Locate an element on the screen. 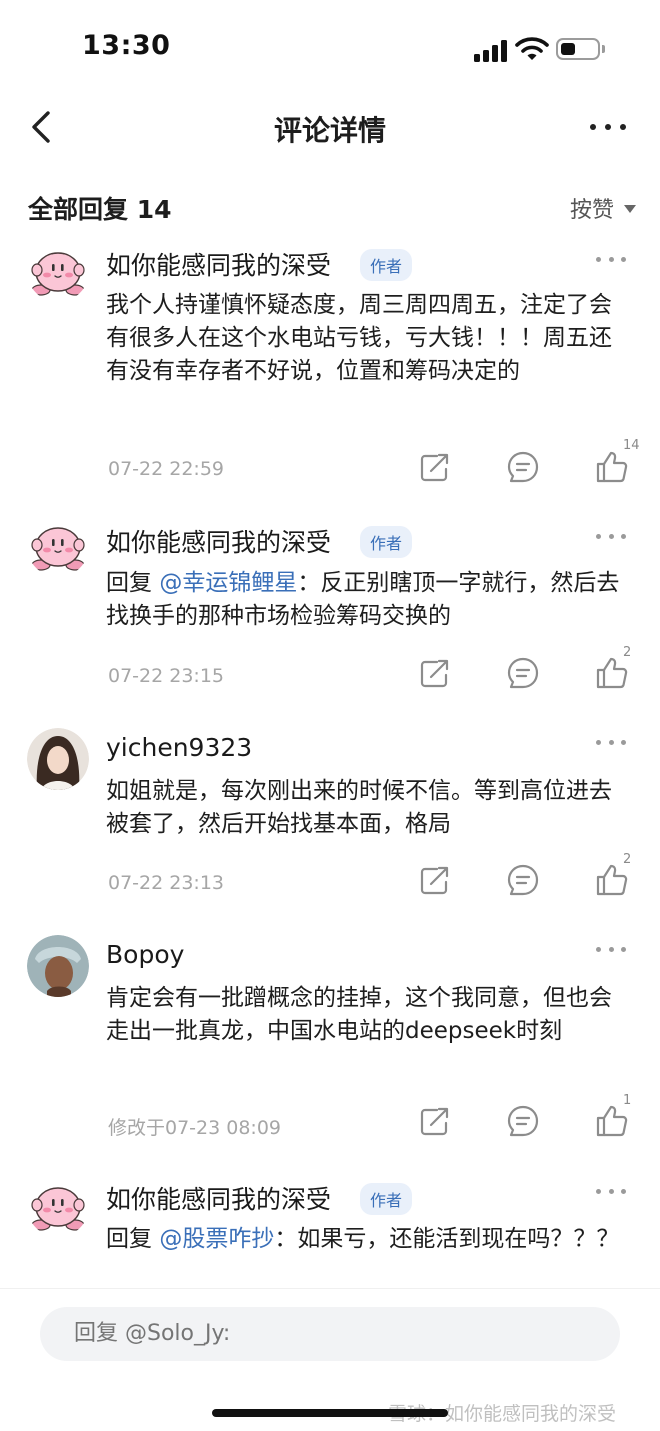  reply-input is located at coordinates (330, 1334).